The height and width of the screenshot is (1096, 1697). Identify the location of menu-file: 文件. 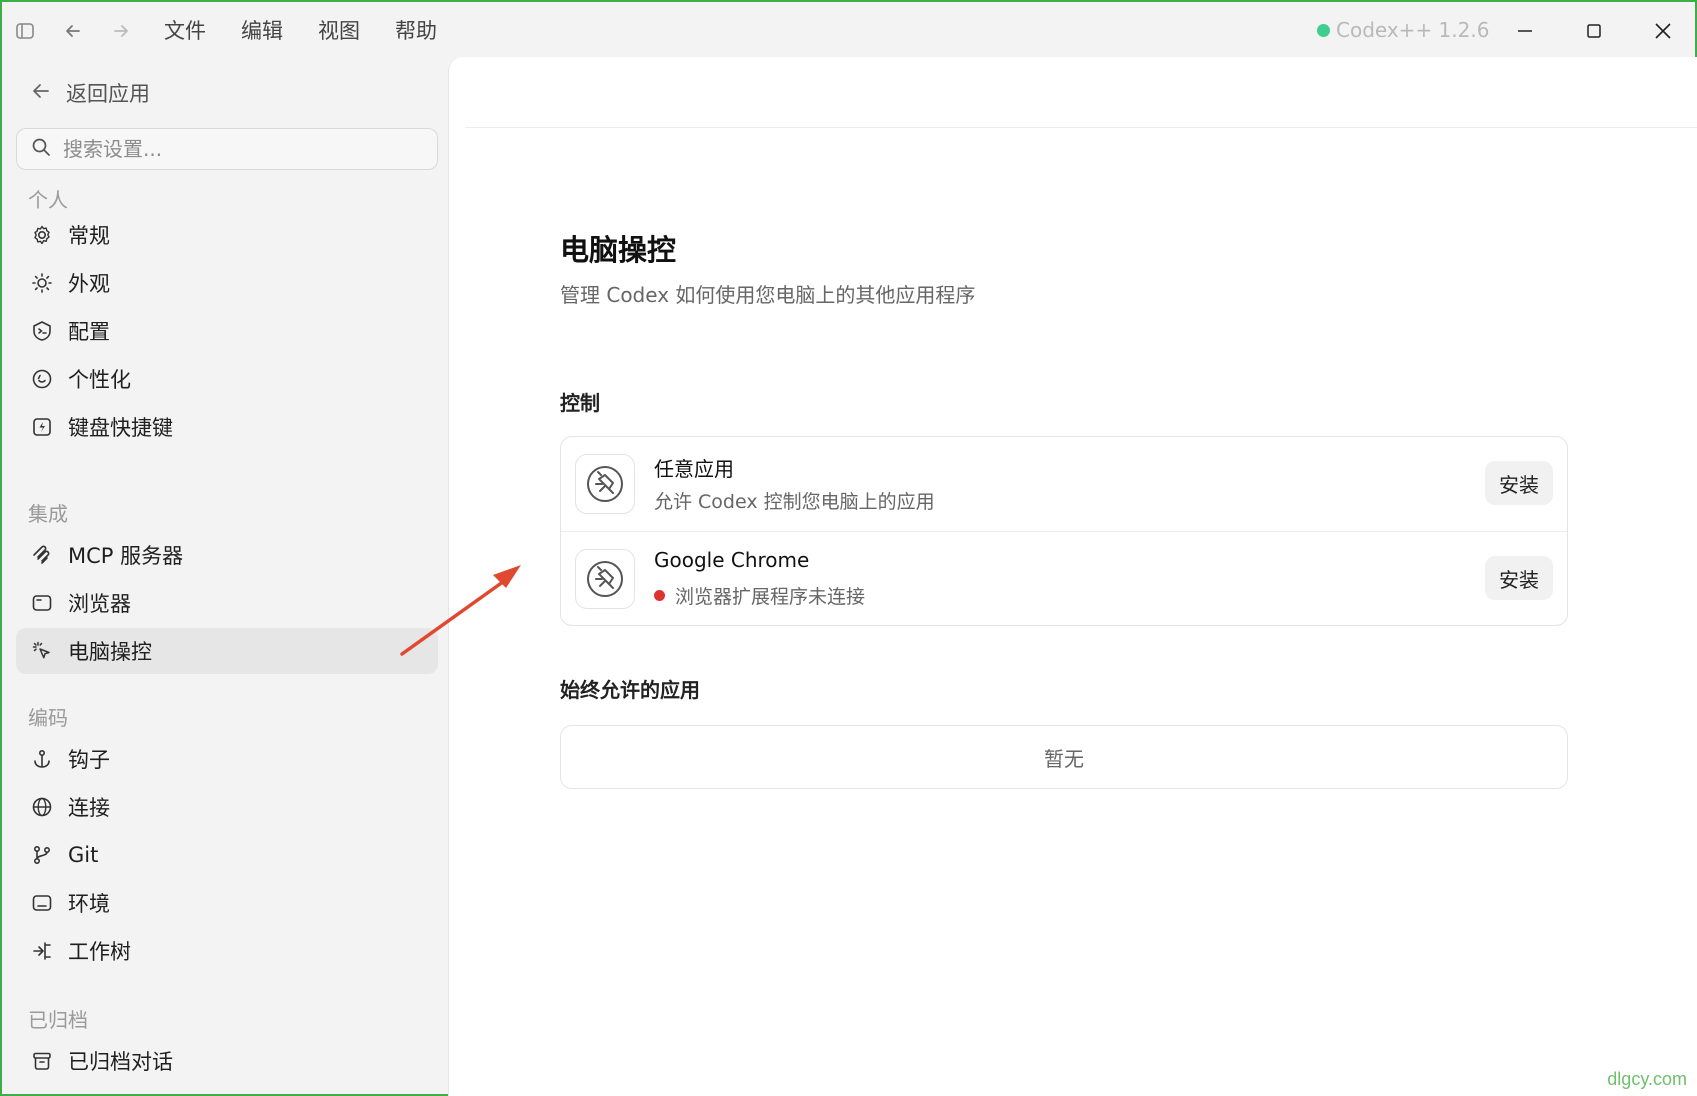
(202, 31).